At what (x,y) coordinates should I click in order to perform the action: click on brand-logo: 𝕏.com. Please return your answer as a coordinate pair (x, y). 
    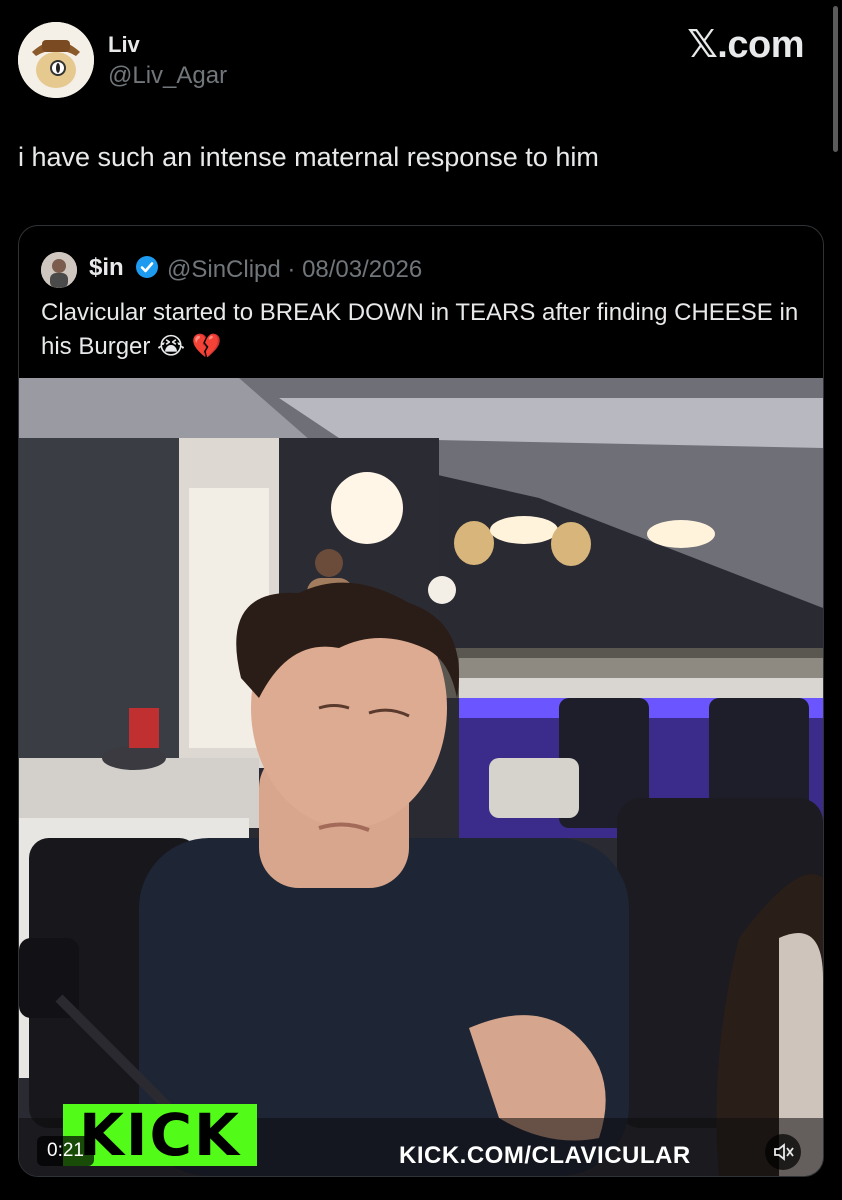
    Looking at the image, I should click on (745, 45).